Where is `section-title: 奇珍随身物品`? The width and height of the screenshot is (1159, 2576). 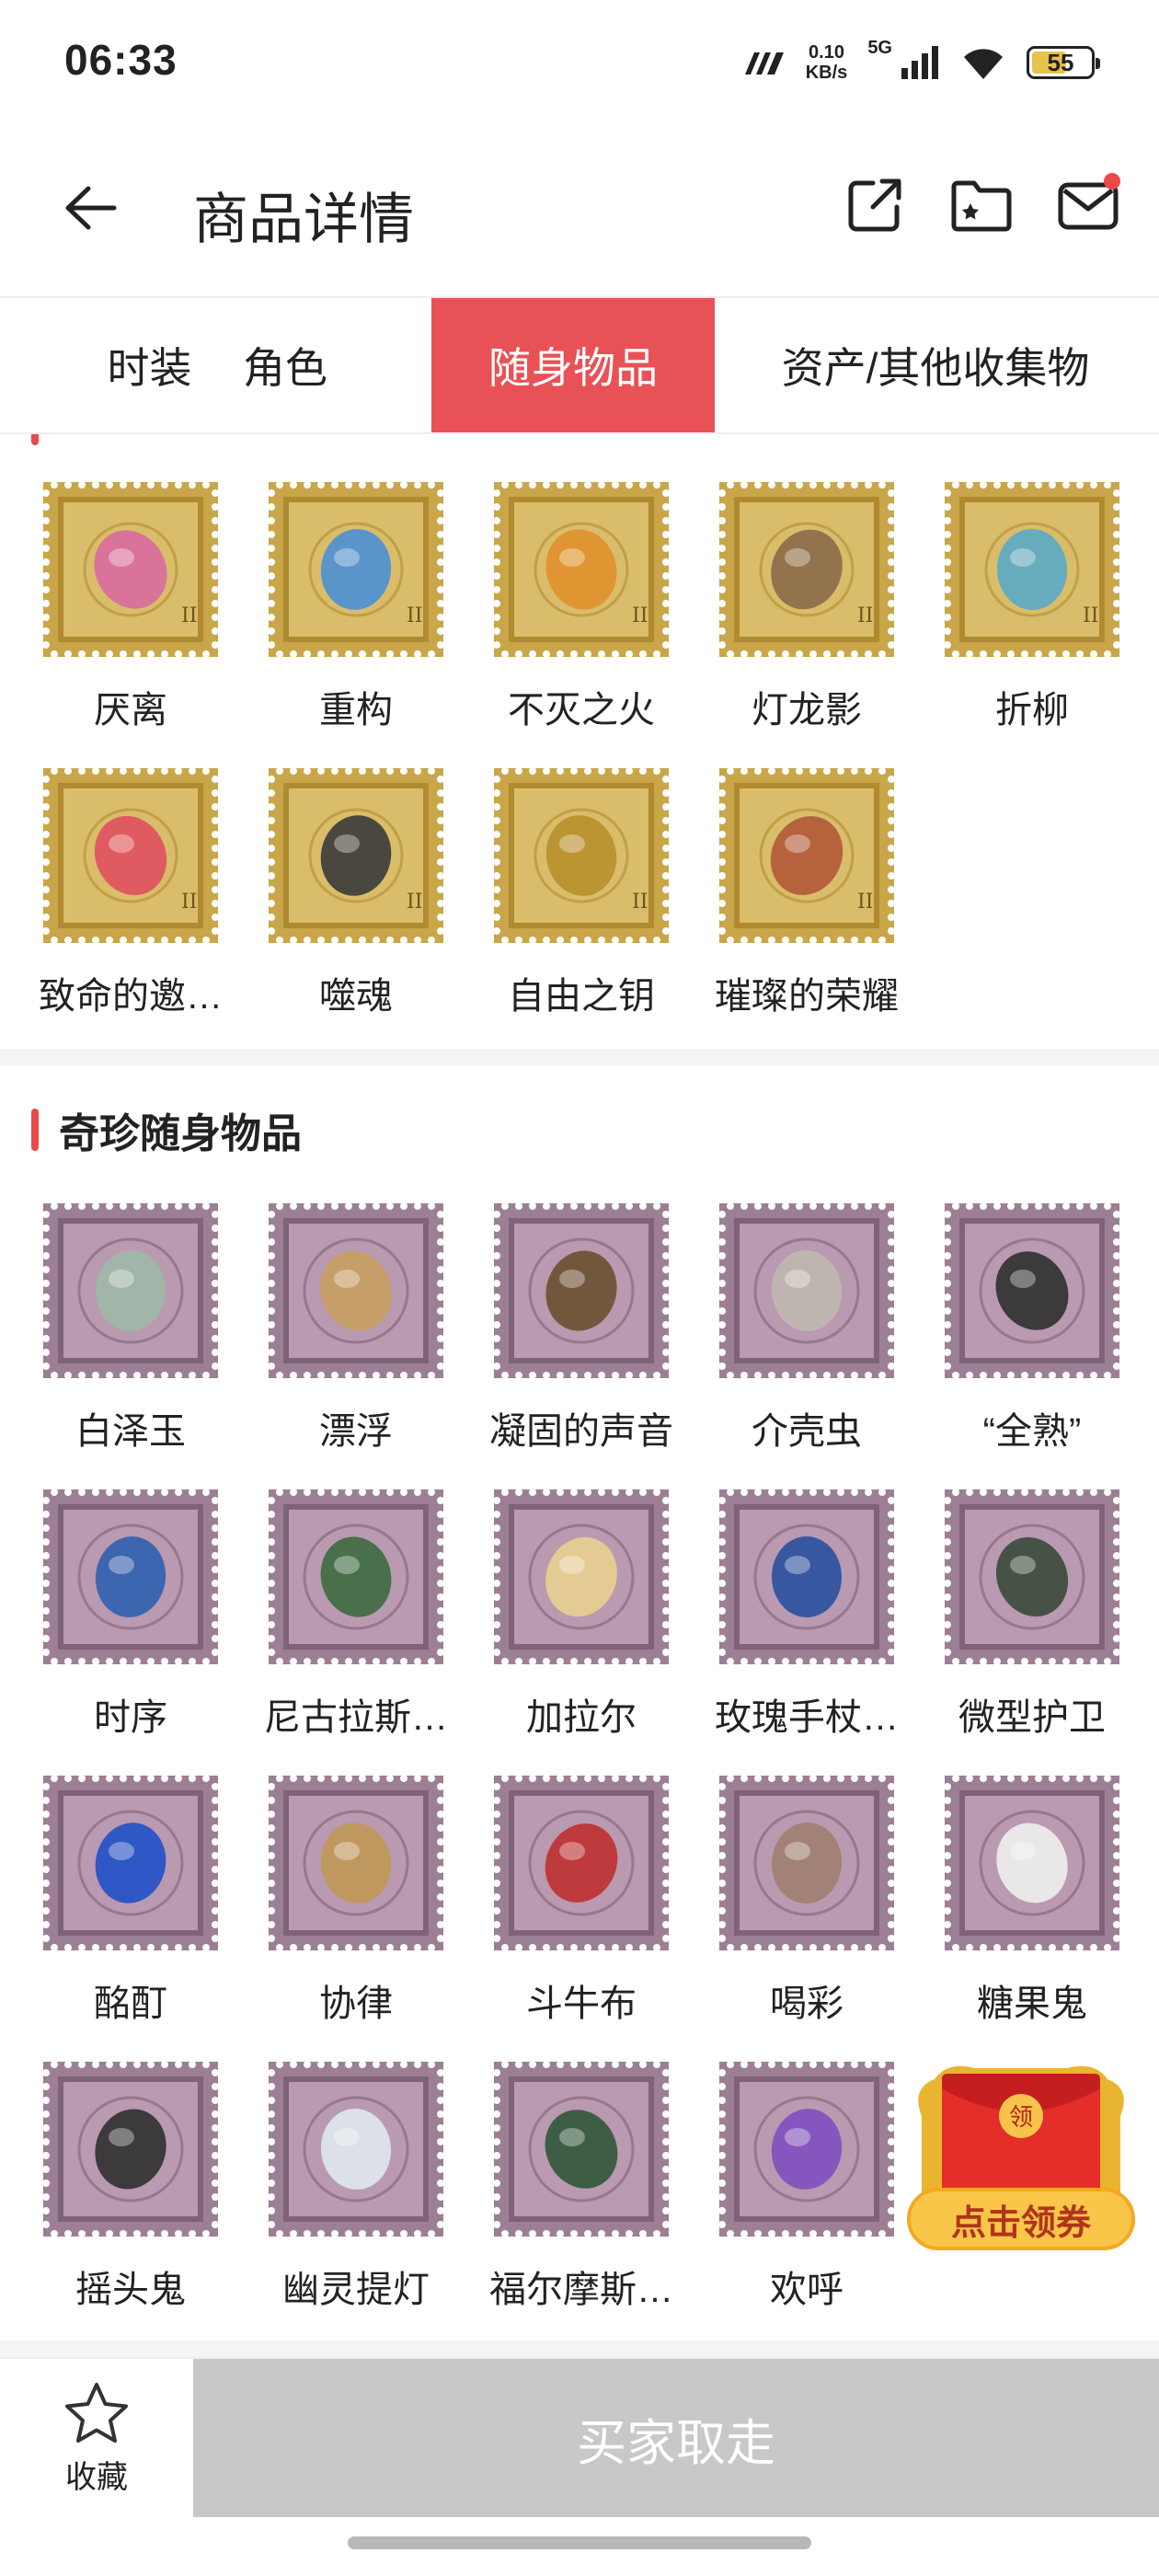 section-title: 奇珍随身物品 is located at coordinates (180, 1133).